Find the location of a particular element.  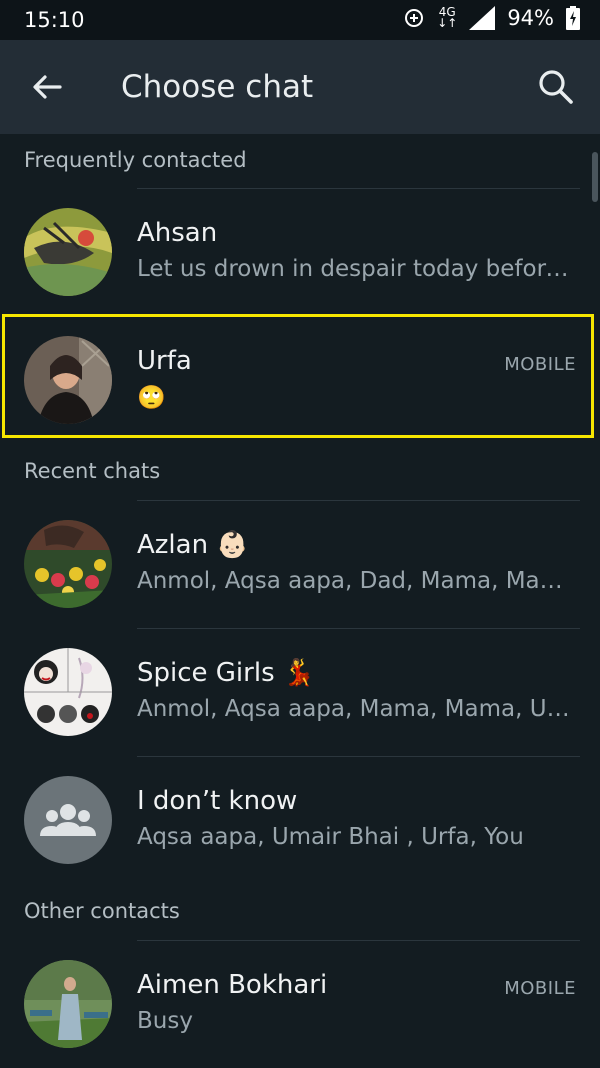

status-bar: 15:10 4G ↓↑ 94% is located at coordinates (300, 20).